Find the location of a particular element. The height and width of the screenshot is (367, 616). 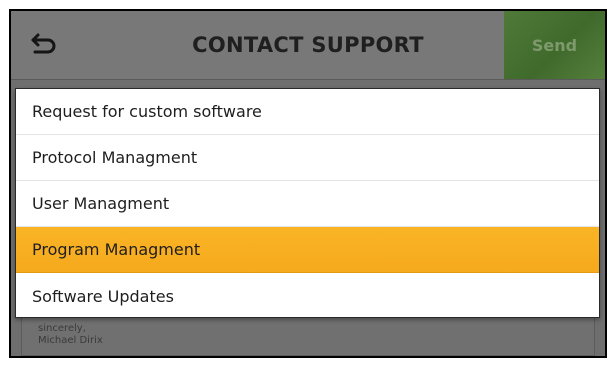

option-software-updates: Software Updates is located at coordinates (307, 296).